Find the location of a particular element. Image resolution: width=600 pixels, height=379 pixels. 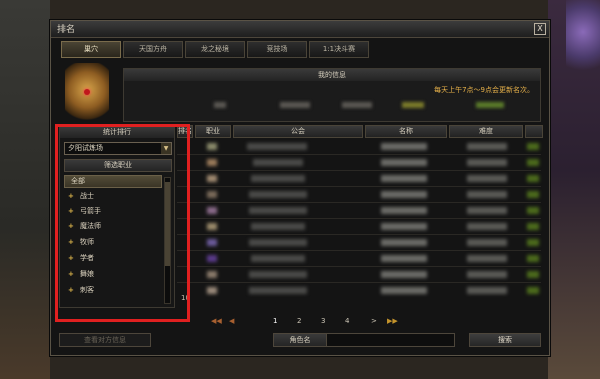

page-3: 3 is located at coordinates (323, 321).